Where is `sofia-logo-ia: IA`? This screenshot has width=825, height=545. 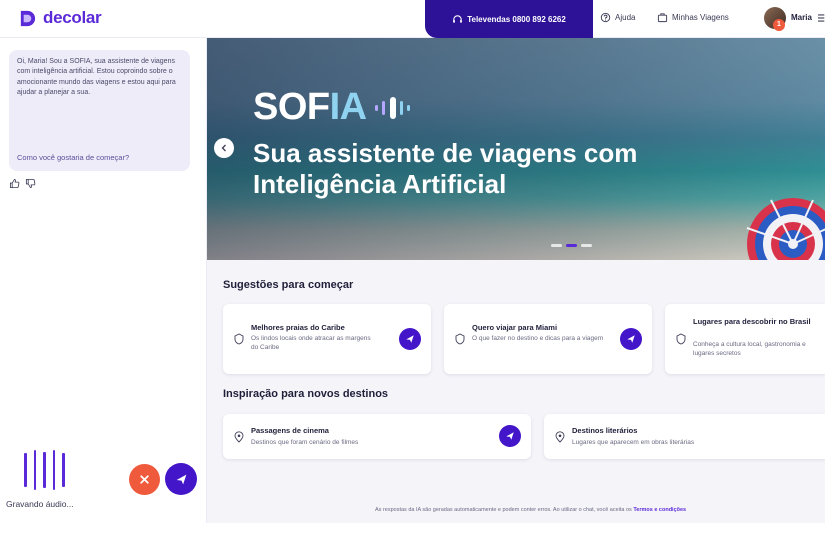 sofia-logo-ia: IA is located at coordinates (348, 107).